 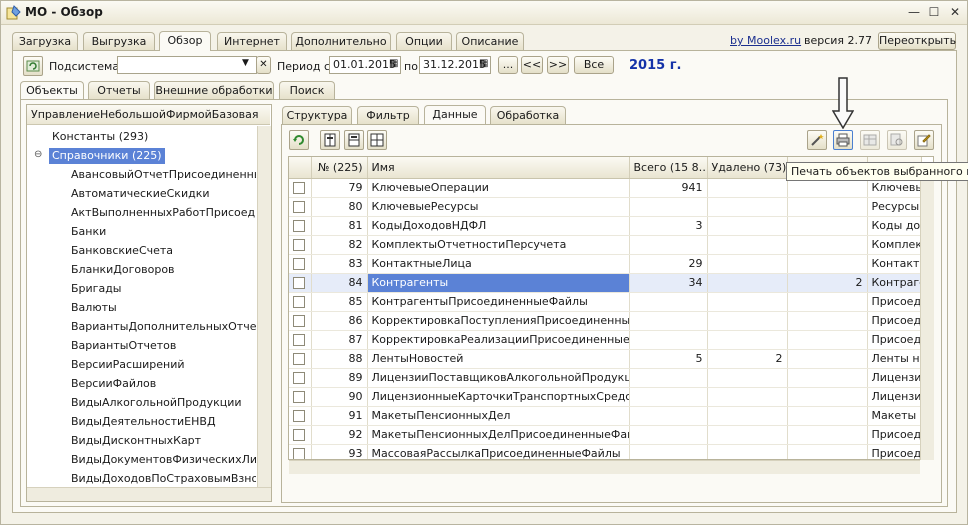 What do you see at coordinates (163, 175) in the screenshot?
I see `tree-item: АвансовыйОтчетПрисоединенныеФ` at bounding box center [163, 175].